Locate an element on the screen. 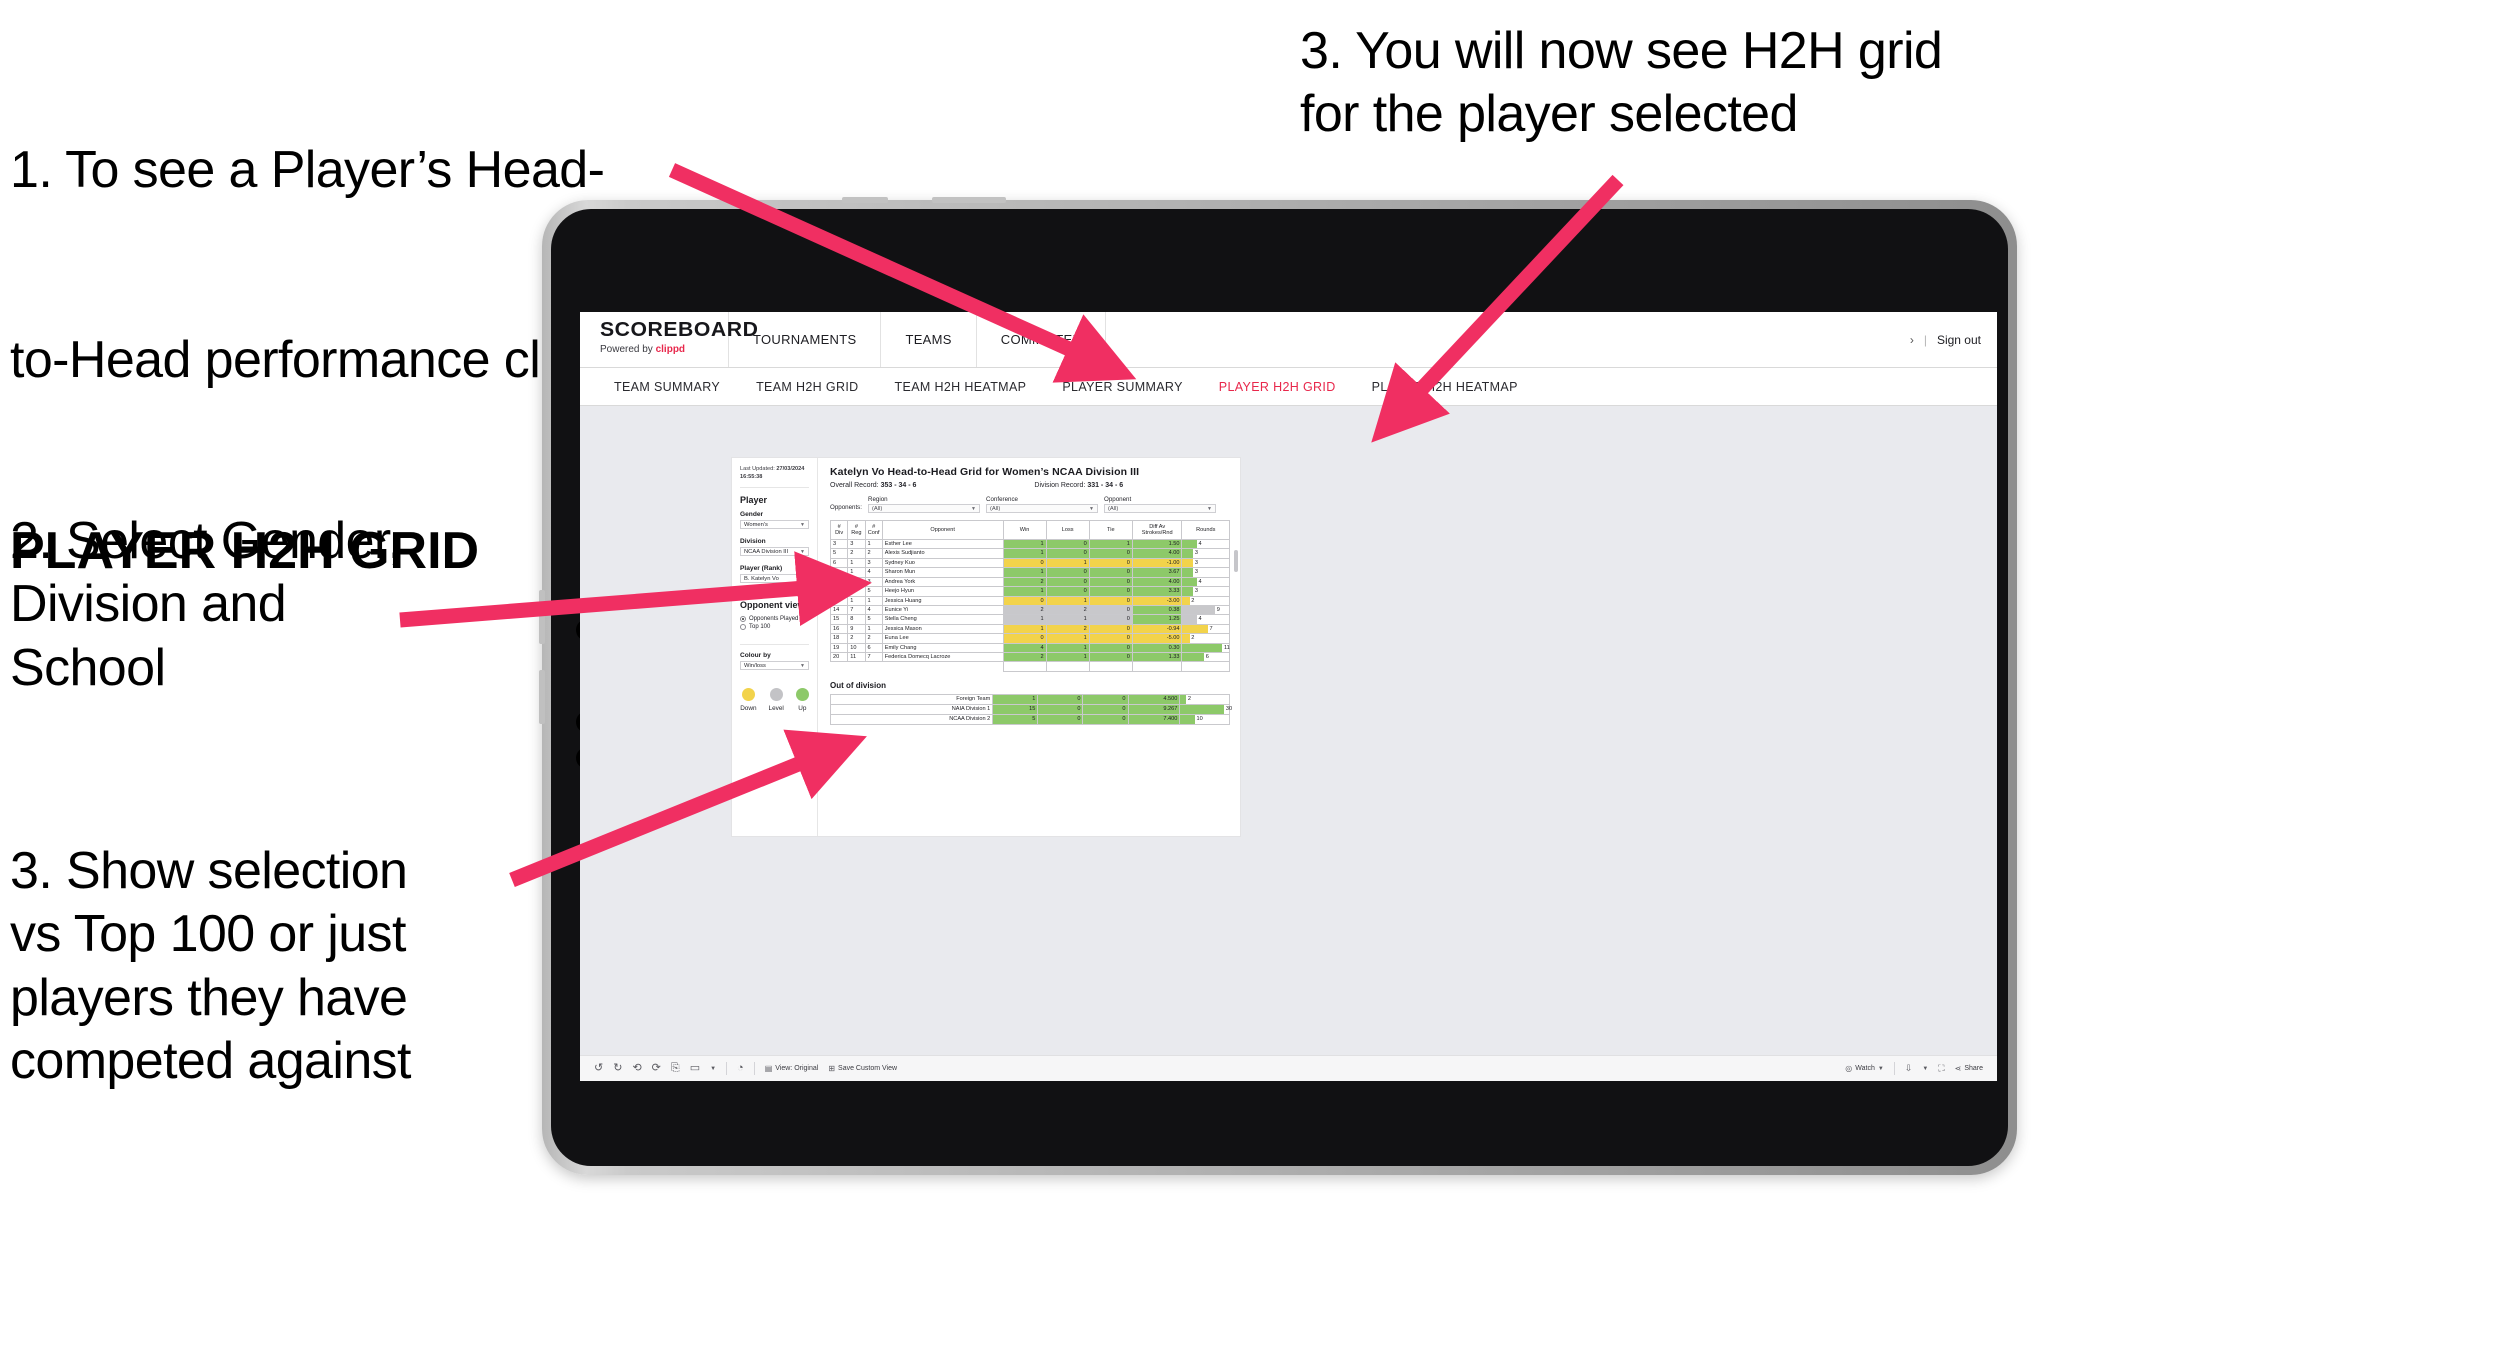 Image resolution: width=2512 pixels, height=1352 pixels. clock-icon: ◔ is located at coordinates (740, 1068).